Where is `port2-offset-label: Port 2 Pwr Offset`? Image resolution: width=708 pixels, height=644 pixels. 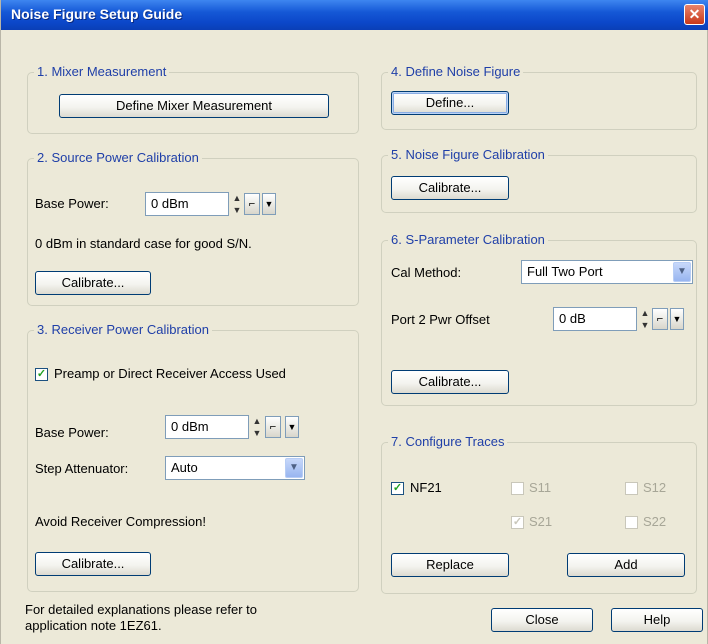 port2-offset-label: Port 2 Pwr Offset is located at coordinates (440, 319).